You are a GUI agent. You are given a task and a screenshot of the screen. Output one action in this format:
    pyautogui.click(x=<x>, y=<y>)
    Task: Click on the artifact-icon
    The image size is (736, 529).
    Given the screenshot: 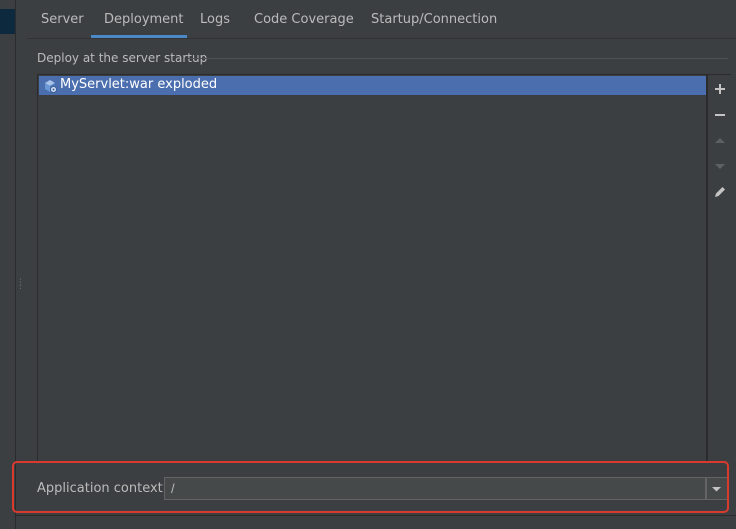 What is the action you would take?
    pyautogui.click(x=51, y=86)
    